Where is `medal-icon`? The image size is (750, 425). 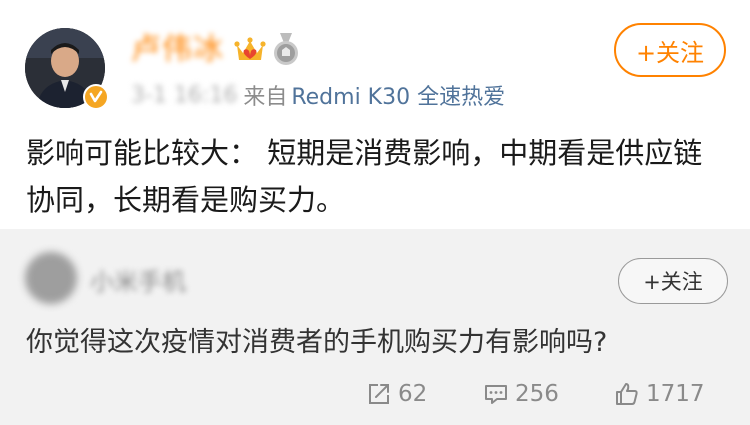 medal-icon is located at coordinates (286, 49).